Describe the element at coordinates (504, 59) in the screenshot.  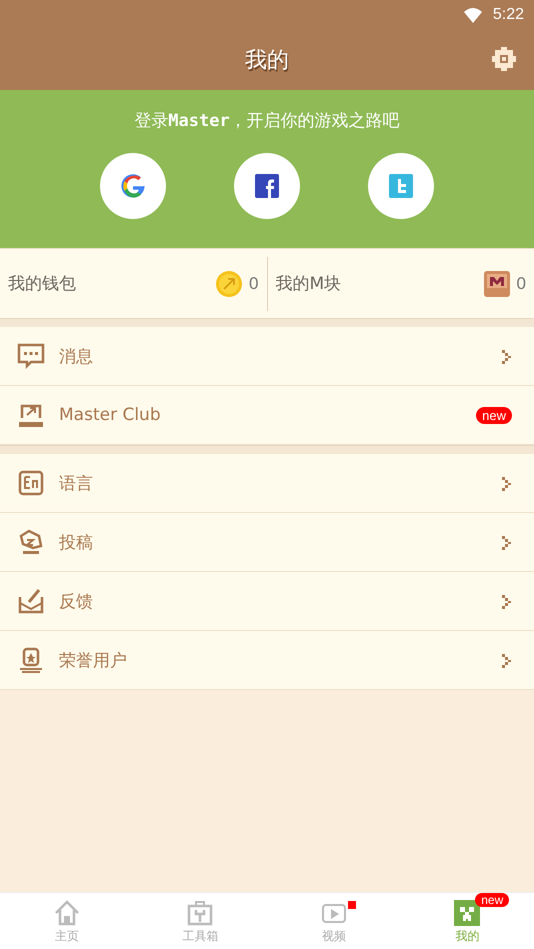
I see `settings-icon` at that location.